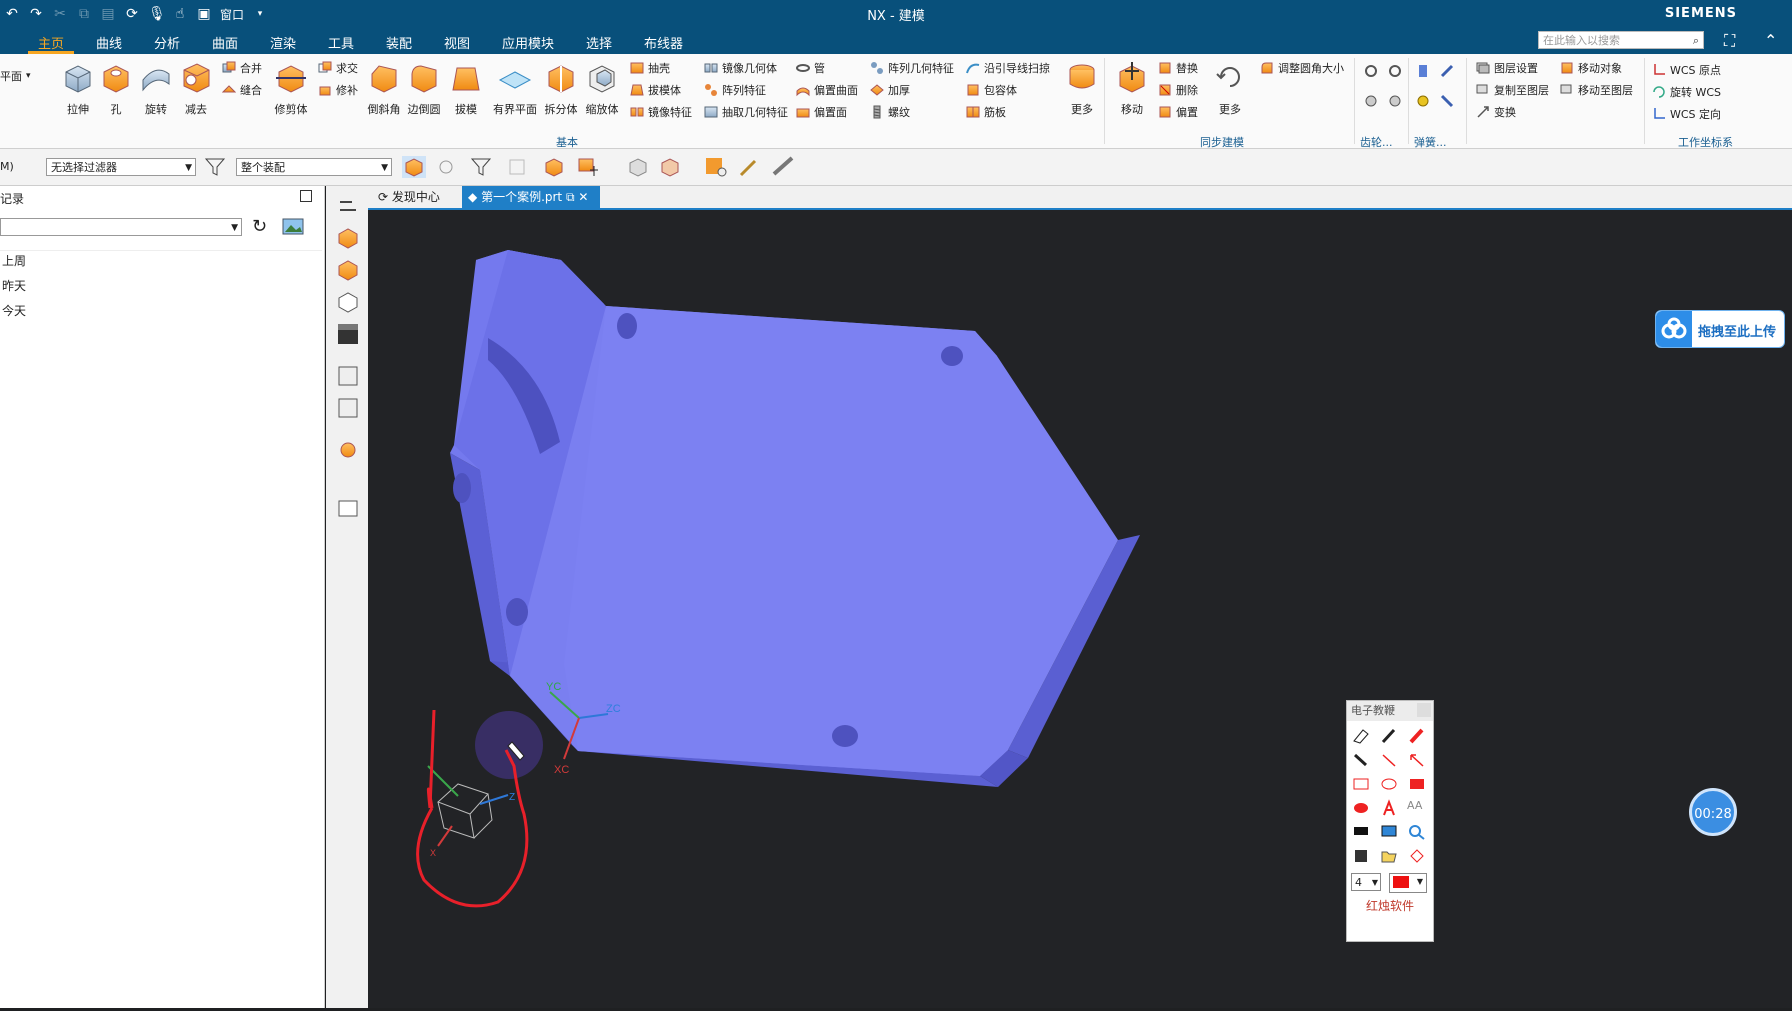 This screenshot has height=1011, width=1792. What do you see at coordinates (466, 88) in the screenshot?
I see `draft-button: 拔模` at bounding box center [466, 88].